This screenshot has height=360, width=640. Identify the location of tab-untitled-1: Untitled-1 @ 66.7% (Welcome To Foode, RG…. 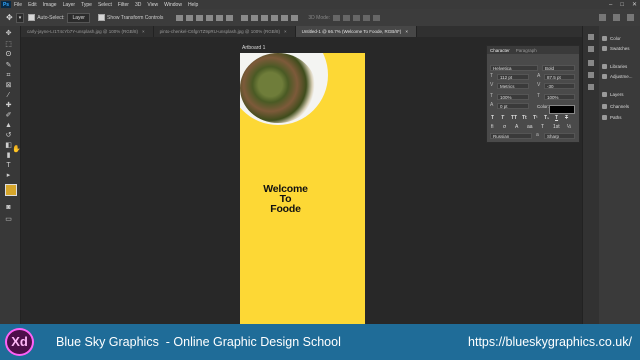
(356, 31).